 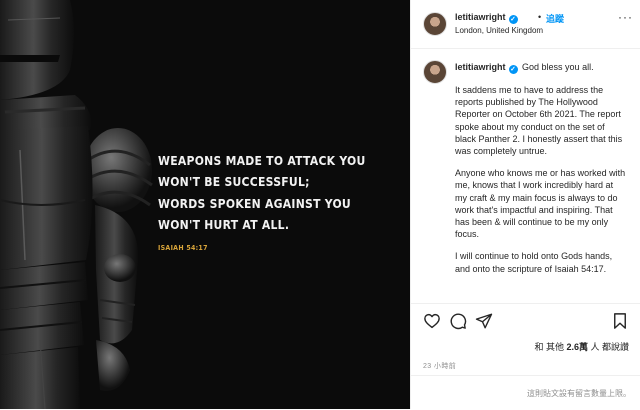 I want to click on comment-footer: 這則貼文設有留言數量上限。, so click(x=525, y=392).